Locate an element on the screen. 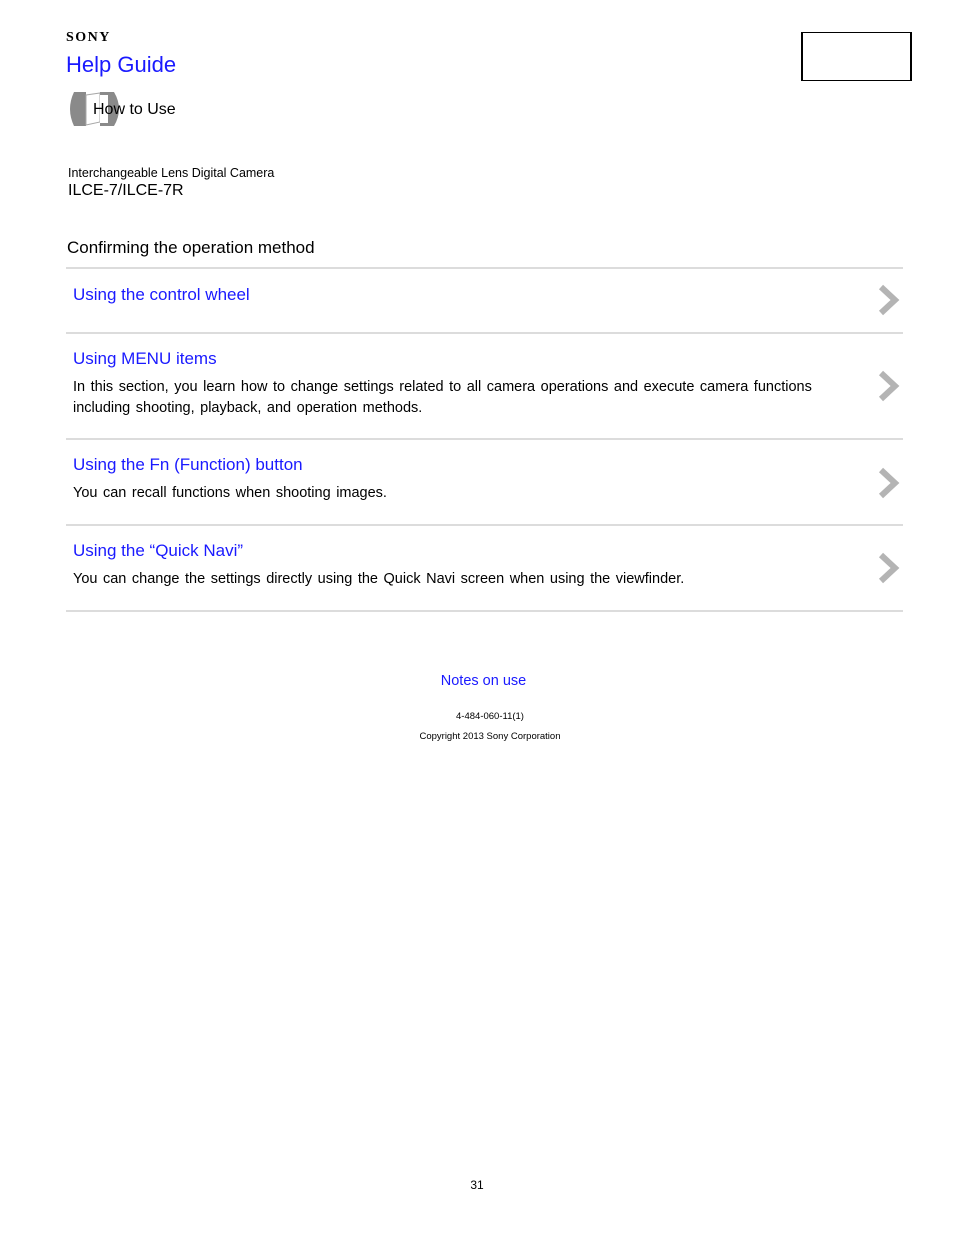 The width and height of the screenshot is (954, 1235). top-right-box is located at coordinates (856, 56).